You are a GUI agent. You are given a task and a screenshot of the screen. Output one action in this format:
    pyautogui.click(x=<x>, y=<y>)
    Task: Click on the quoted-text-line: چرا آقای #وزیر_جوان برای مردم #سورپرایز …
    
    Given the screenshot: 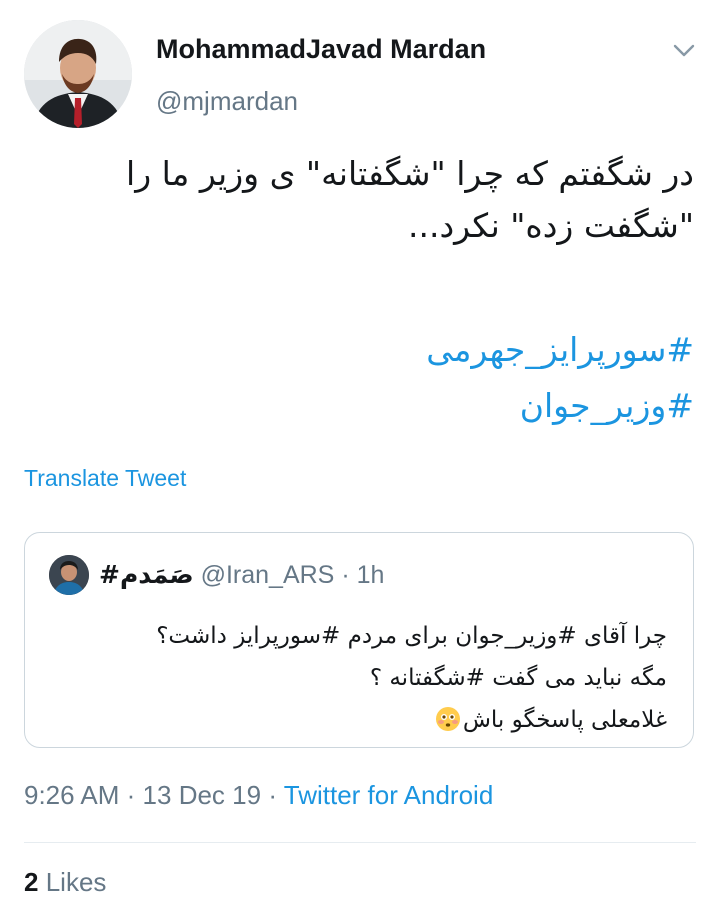 What is the action you would take?
    pyautogui.click(x=411, y=636)
    